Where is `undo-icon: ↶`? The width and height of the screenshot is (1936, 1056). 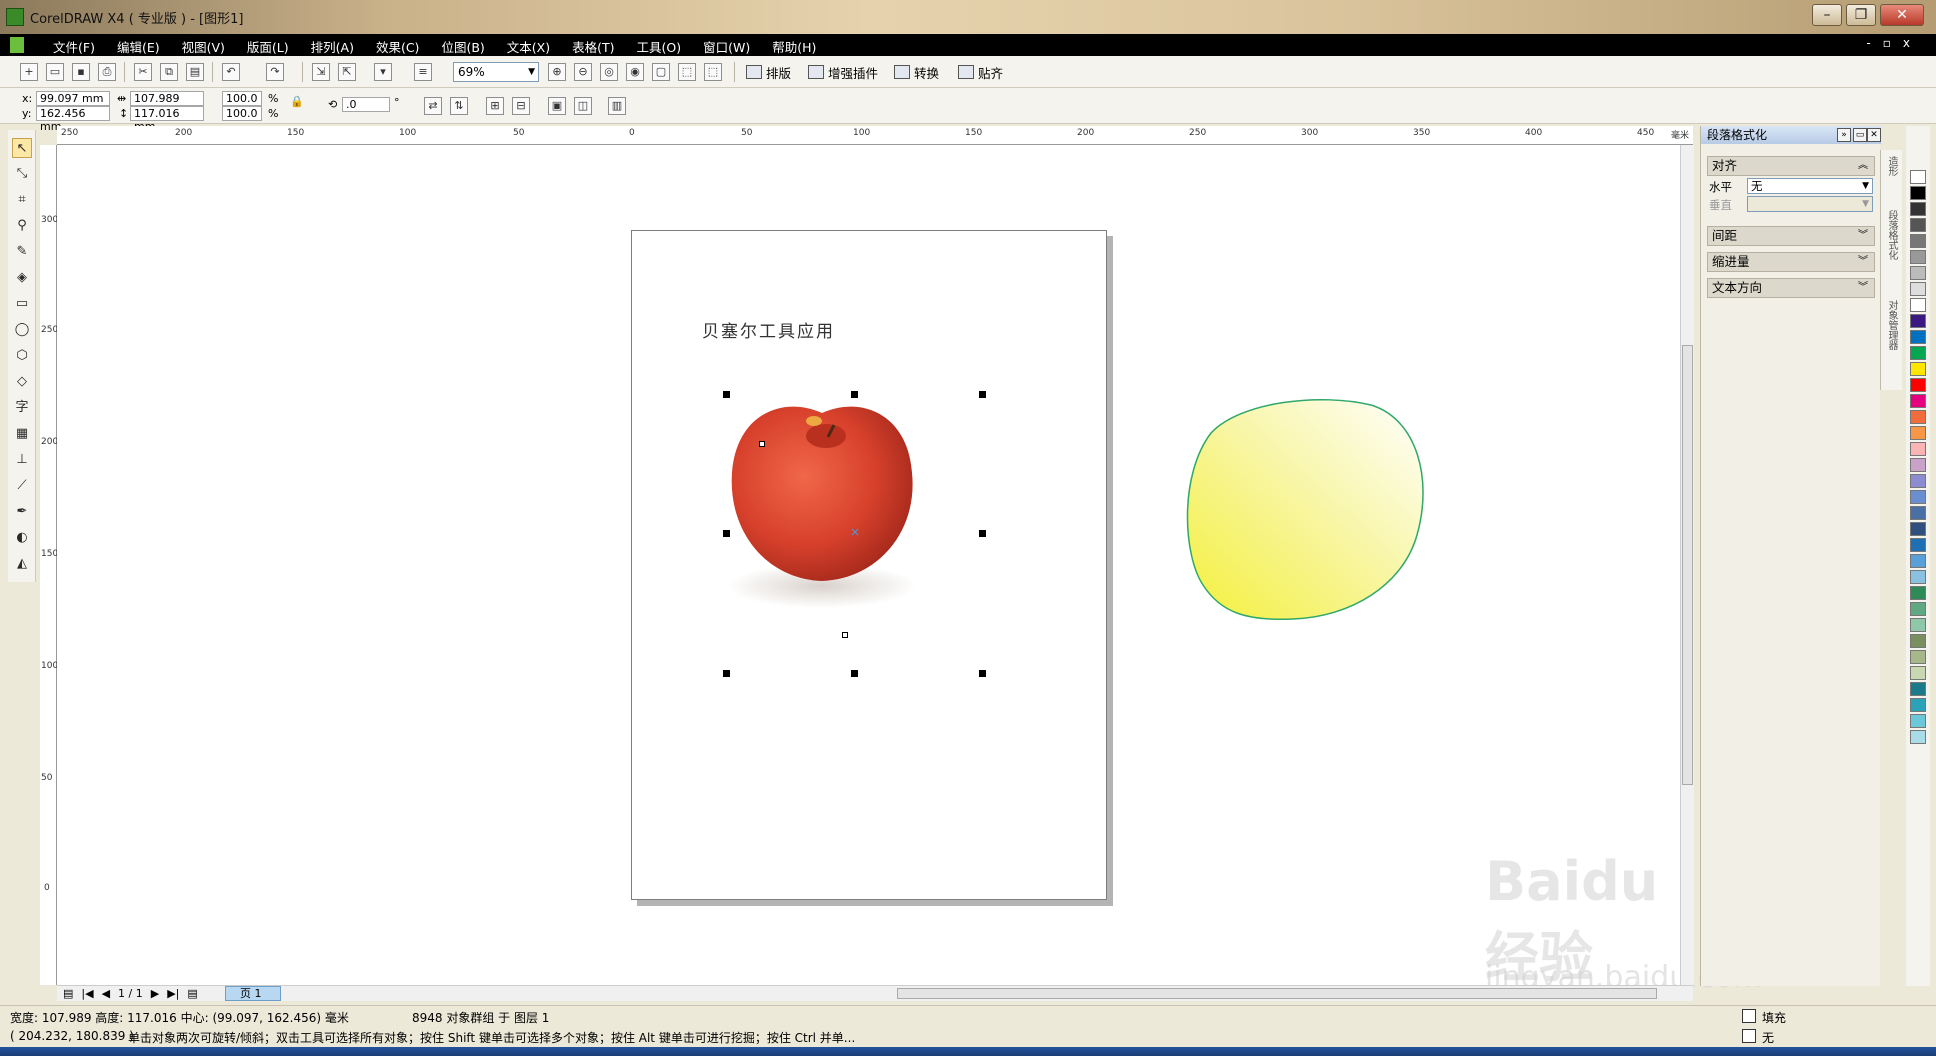 undo-icon: ↶ is located at coordinates (231, 72).